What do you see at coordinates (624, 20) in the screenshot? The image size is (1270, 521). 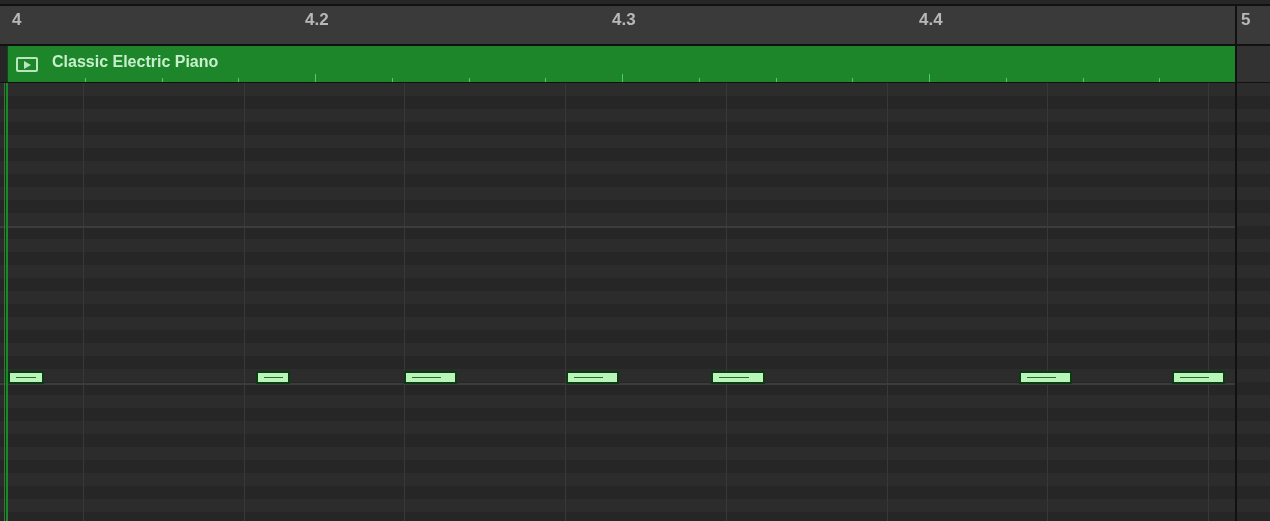 I see `ruler-marker: 4.3` at bounding box center [624, 20].